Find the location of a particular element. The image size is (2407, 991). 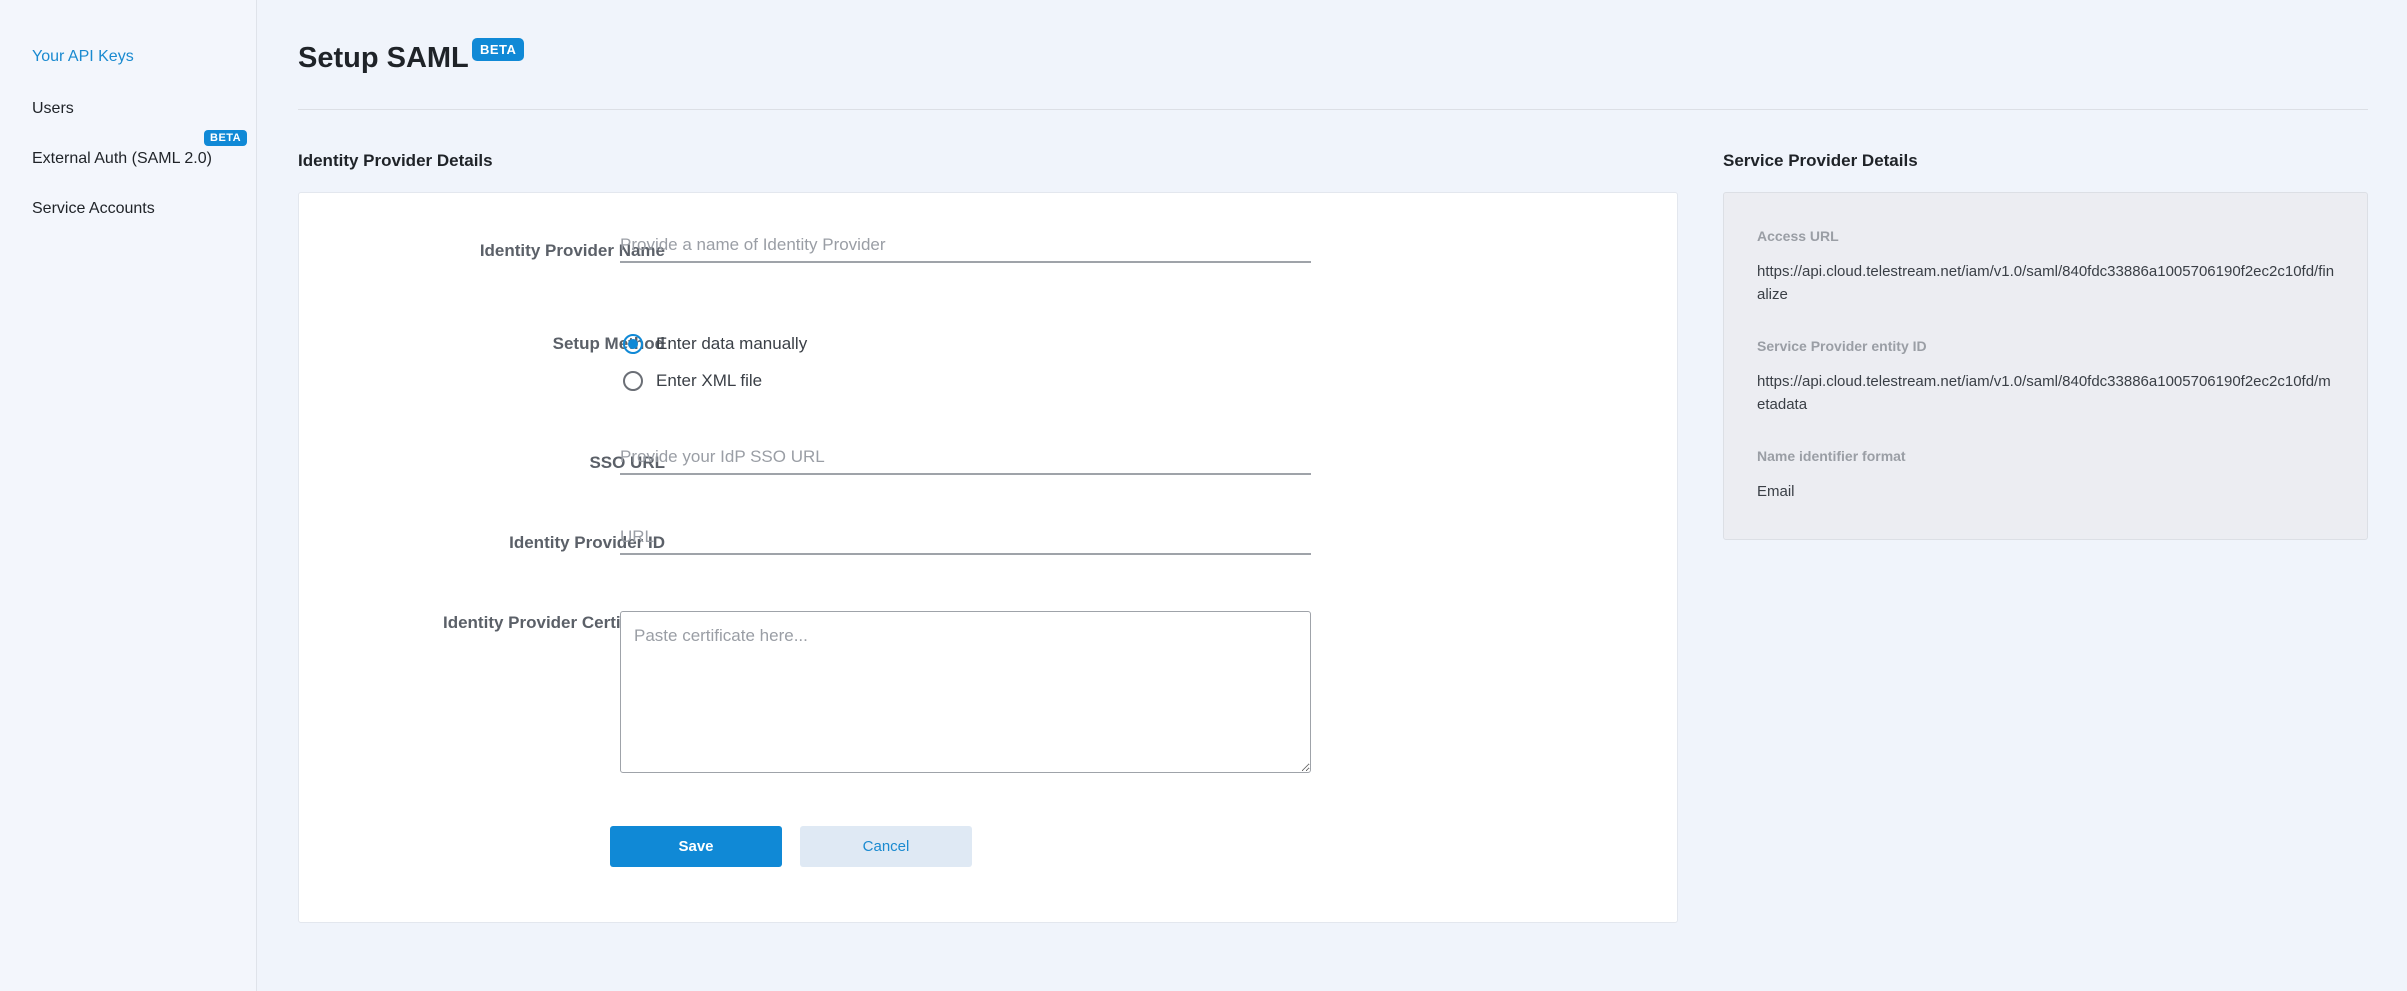

radio-enter-xml: Enter XML file is located at coordinates (692, 381).